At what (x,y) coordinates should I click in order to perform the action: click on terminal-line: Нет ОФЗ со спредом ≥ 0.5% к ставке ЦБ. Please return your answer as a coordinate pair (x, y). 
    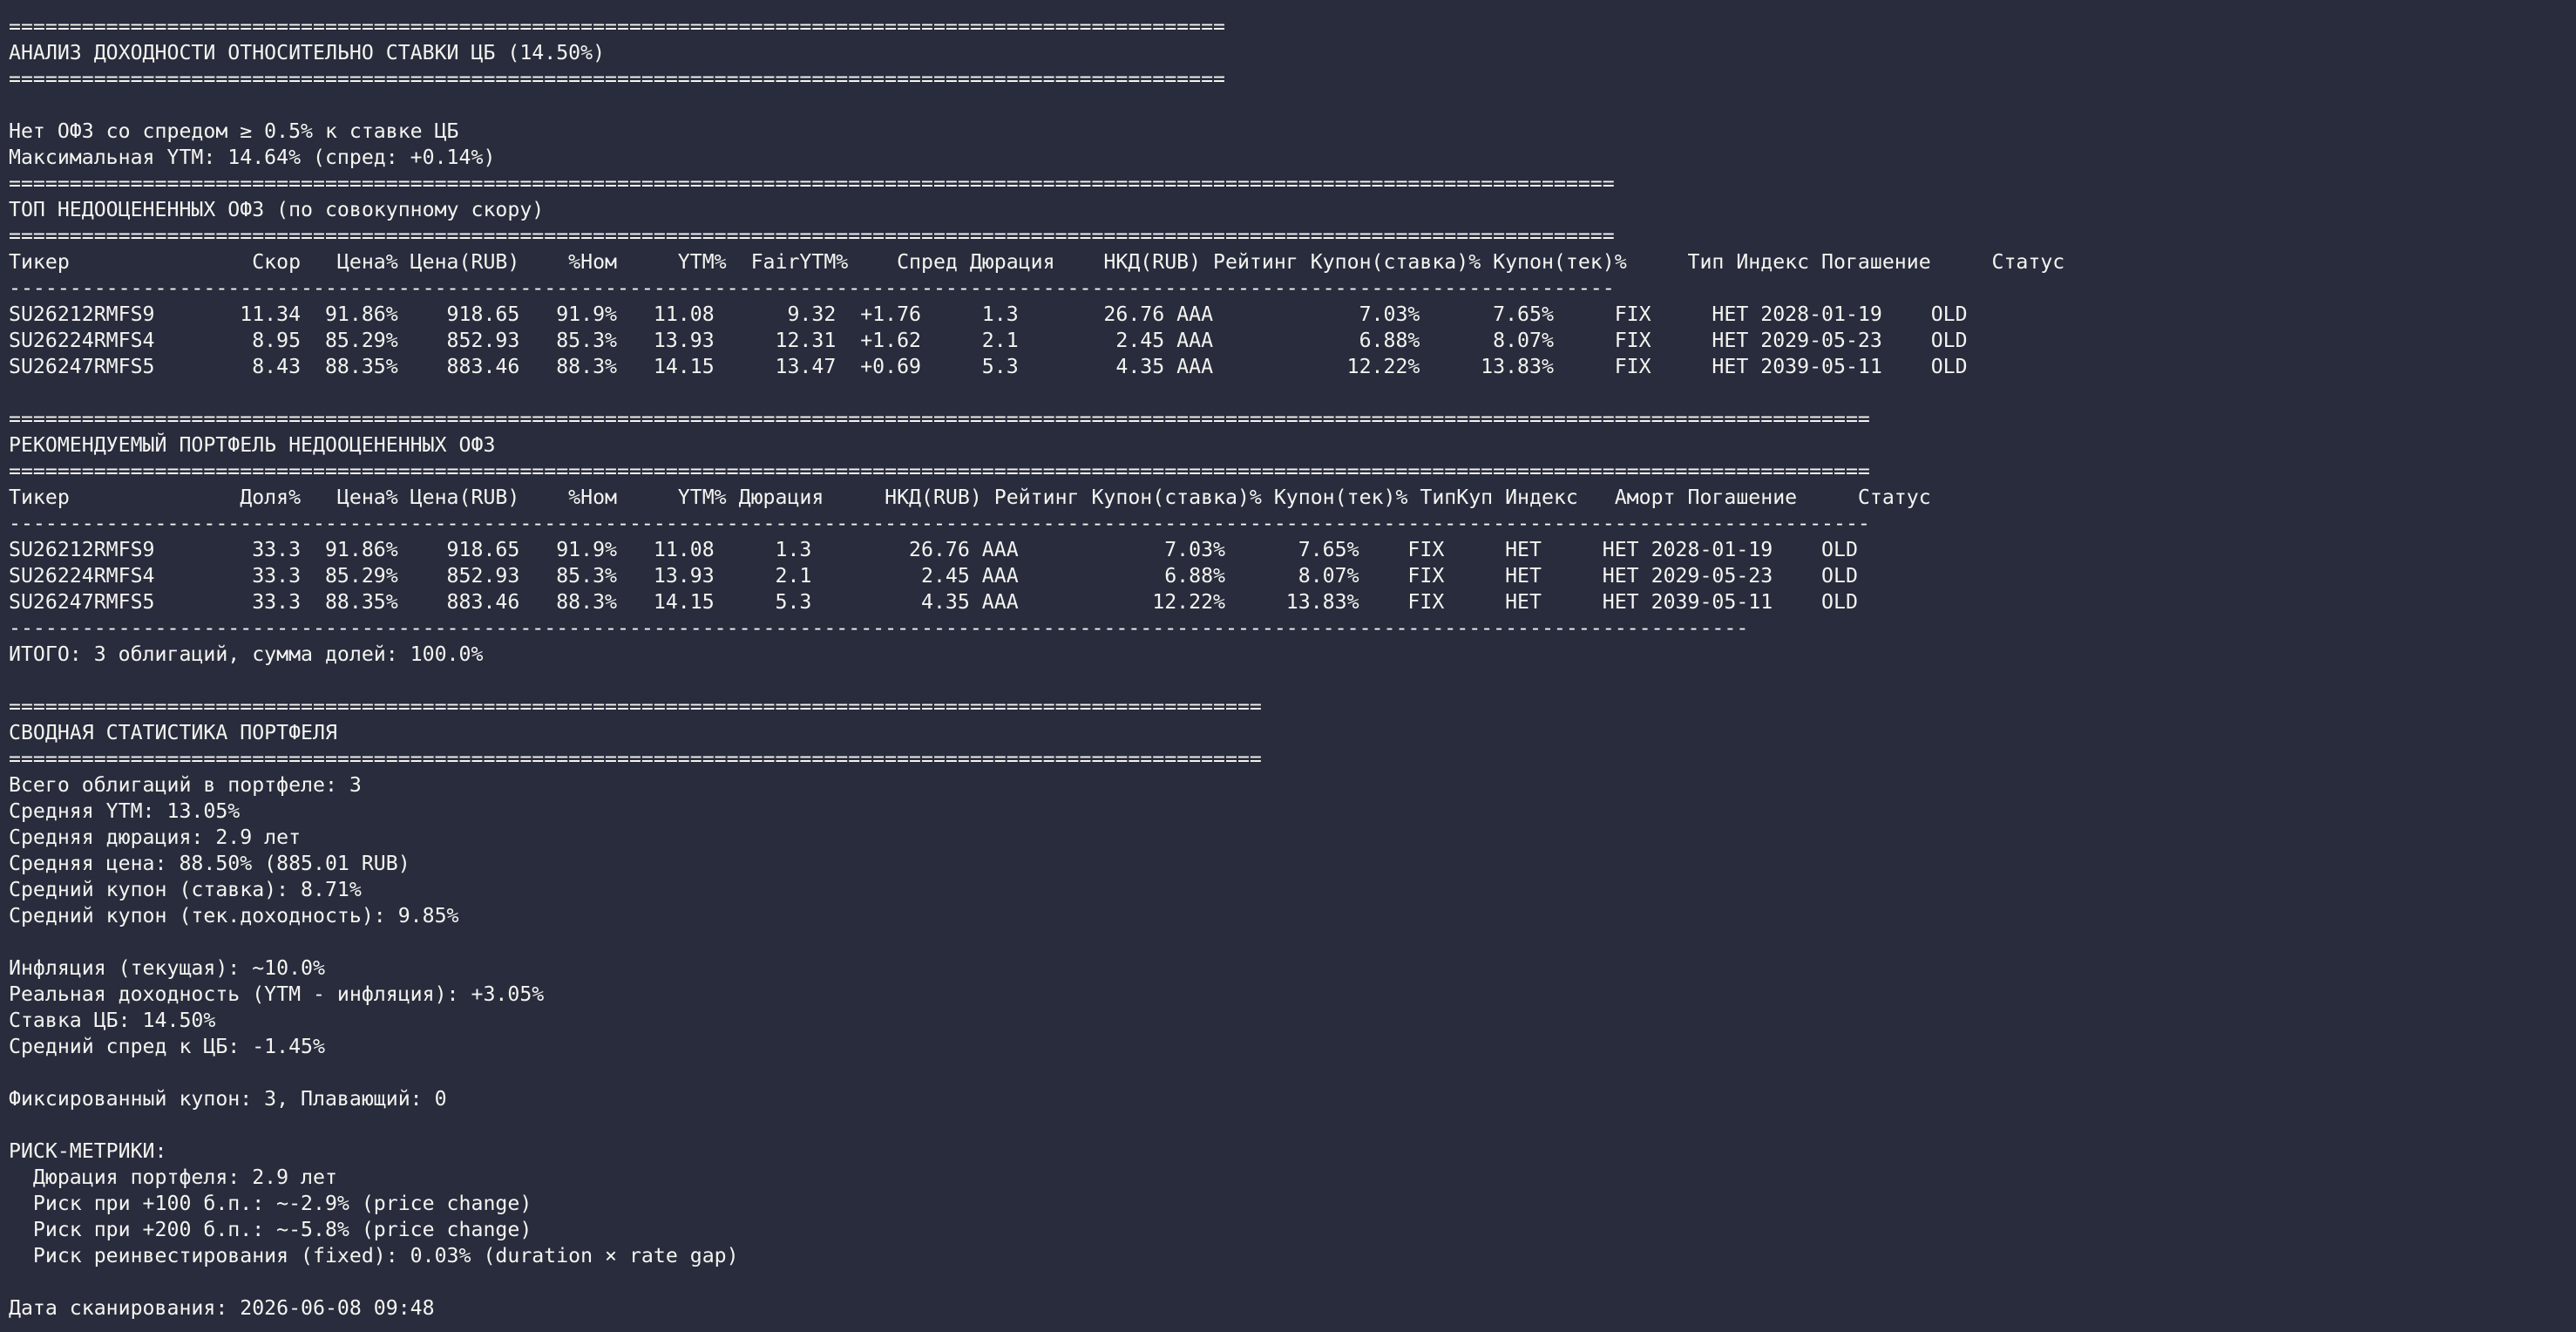
    Looking at the image, I should click on (234, 131).